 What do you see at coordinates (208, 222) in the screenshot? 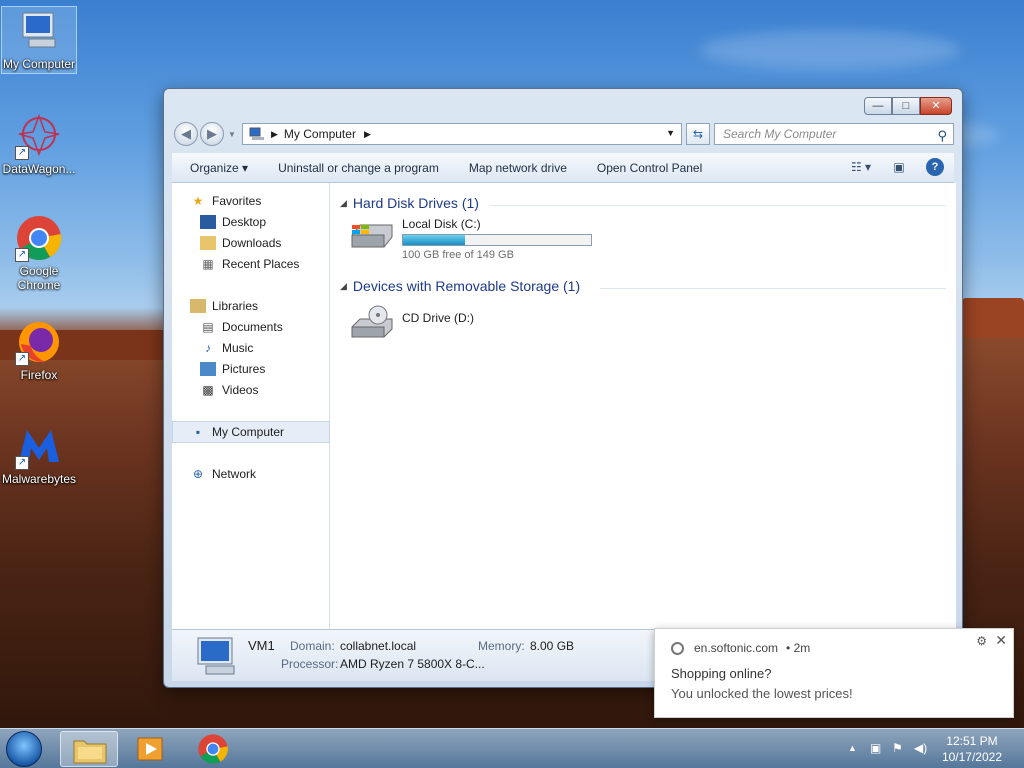
I see `desktop-icon` at bounding box center [208, 222].